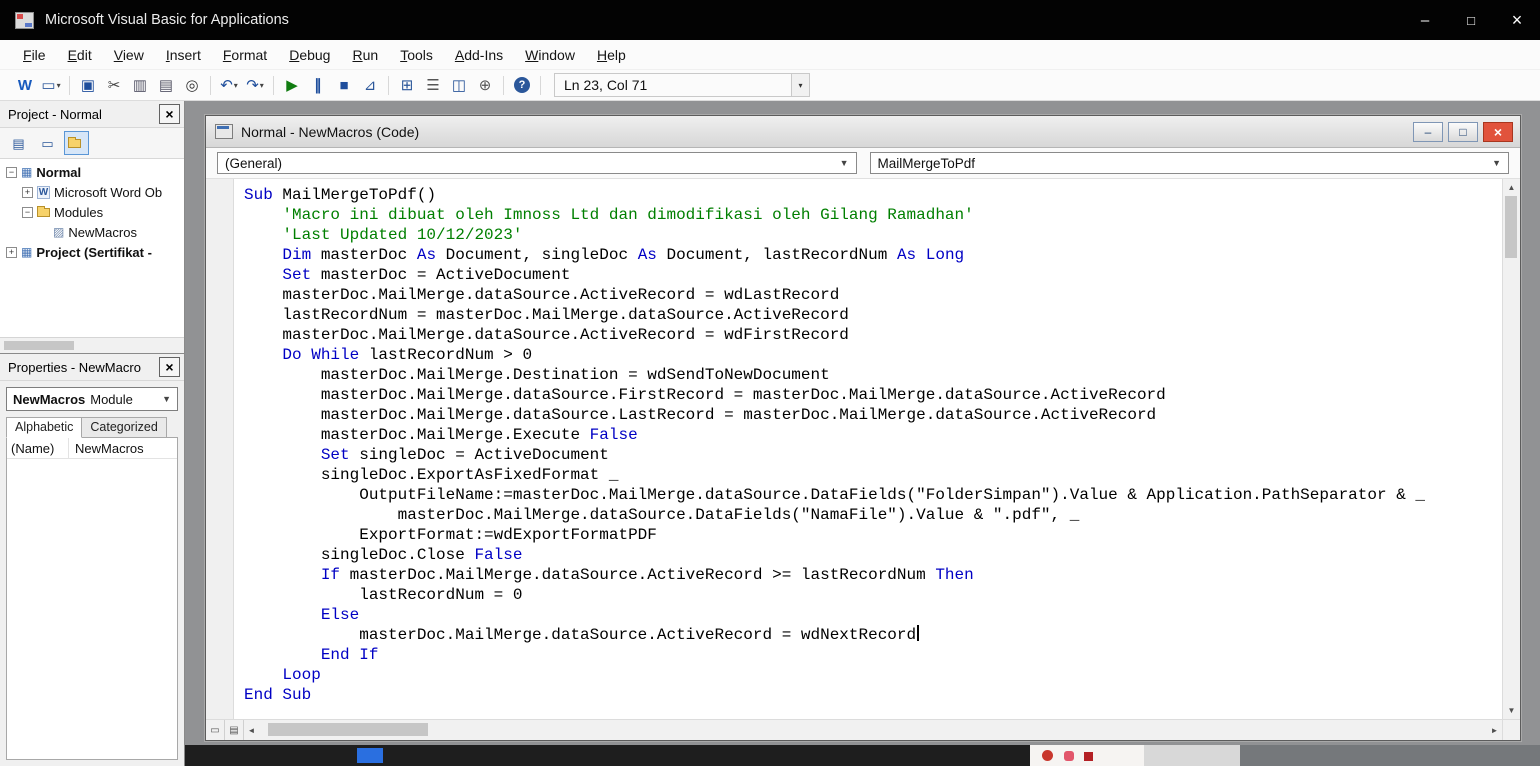 This screenshot has width=1540, height=766. What do you see at coordinates (873, 655) in the screenshot?
I see `code-line: End If` at bounding box center [873, 655].